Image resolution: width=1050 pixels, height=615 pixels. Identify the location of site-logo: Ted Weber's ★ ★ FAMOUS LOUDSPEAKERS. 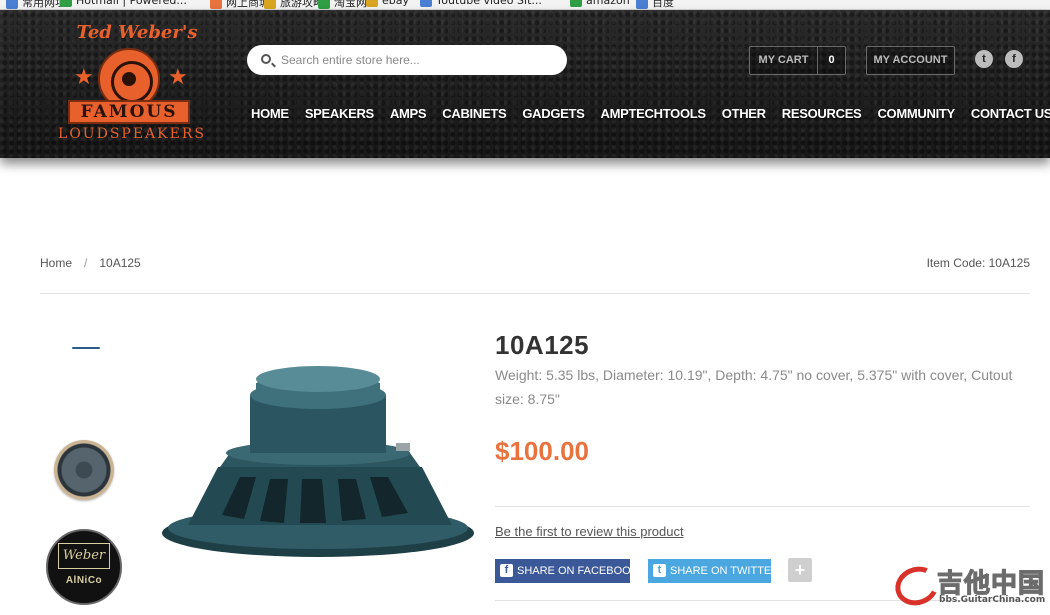
(132, 83).